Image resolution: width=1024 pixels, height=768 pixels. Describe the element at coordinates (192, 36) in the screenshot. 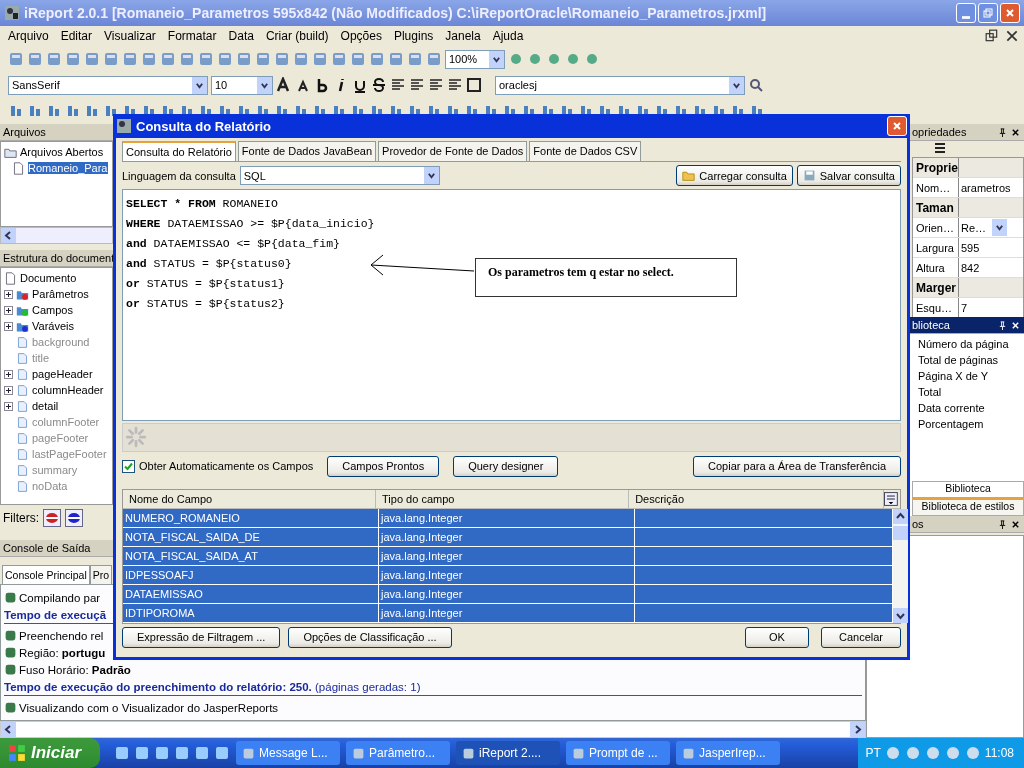

I see `menu-item: Formatar` at that location.